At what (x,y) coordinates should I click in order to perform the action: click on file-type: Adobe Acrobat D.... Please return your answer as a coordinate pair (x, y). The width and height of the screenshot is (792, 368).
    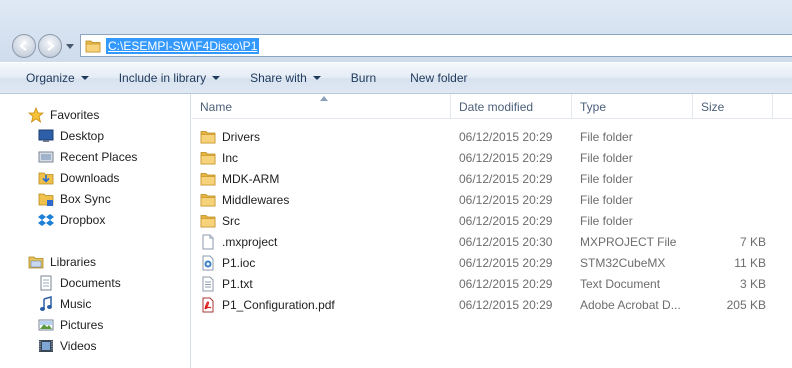
    Looking at the image, I should click on (630, 304).